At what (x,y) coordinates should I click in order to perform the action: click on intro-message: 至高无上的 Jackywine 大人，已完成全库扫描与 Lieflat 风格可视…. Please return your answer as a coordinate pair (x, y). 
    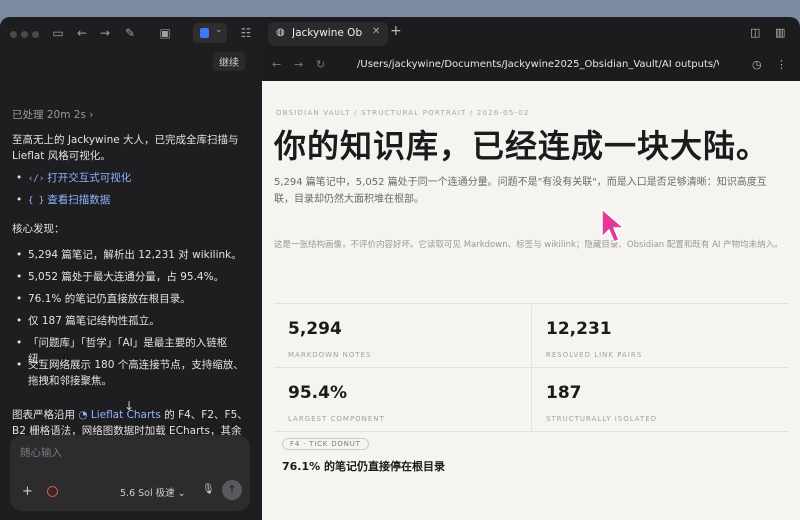
    Looking at the image, I should click on (125, 148).